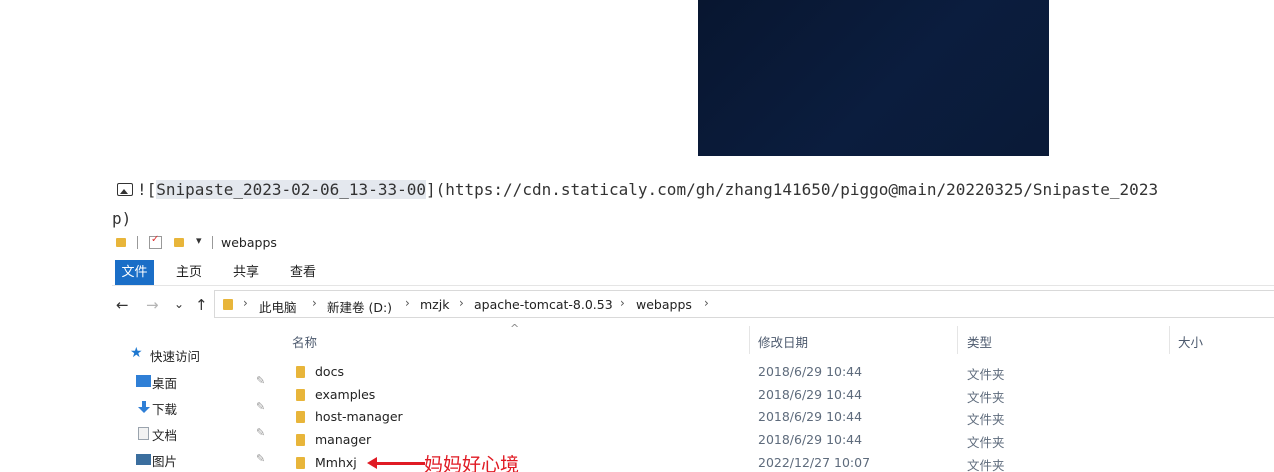 The height and width of the screenshot is (472, 1274). Describe the element at coordinates (122, 305) in the screenshot. I see `back-icon: ←` at that location.